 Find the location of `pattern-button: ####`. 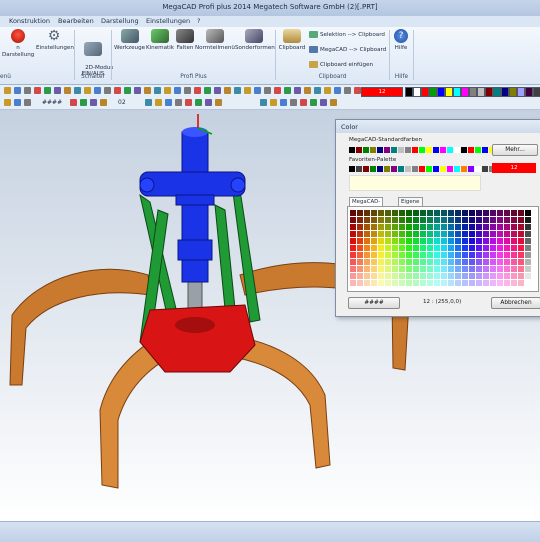

pattern-button: #### is located at coordinates (374, 303).